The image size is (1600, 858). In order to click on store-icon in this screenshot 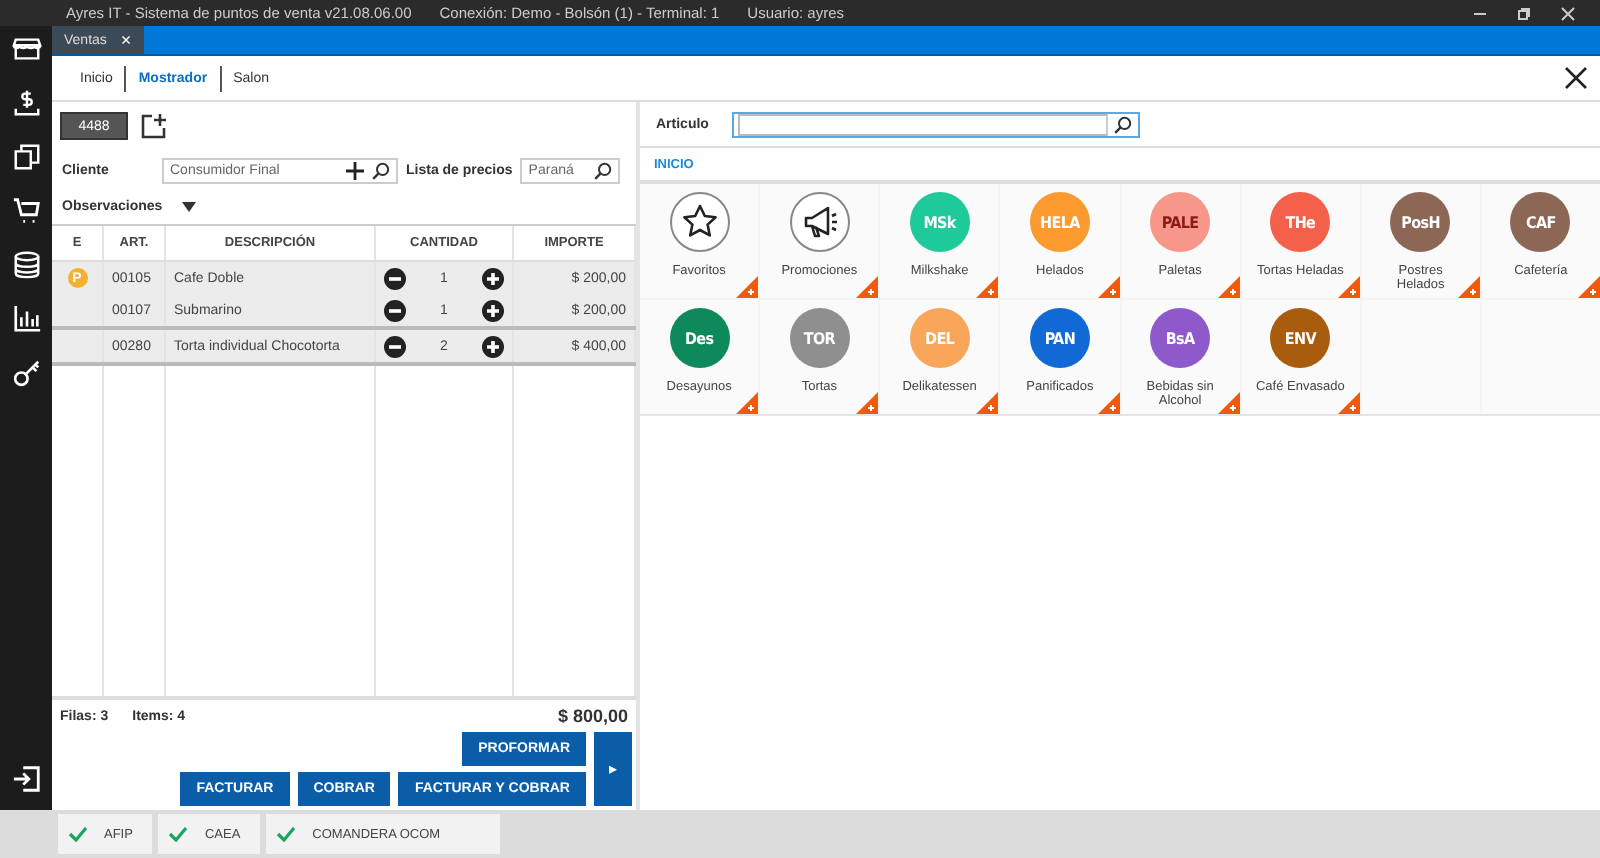, I will do `click(26, 49)`.